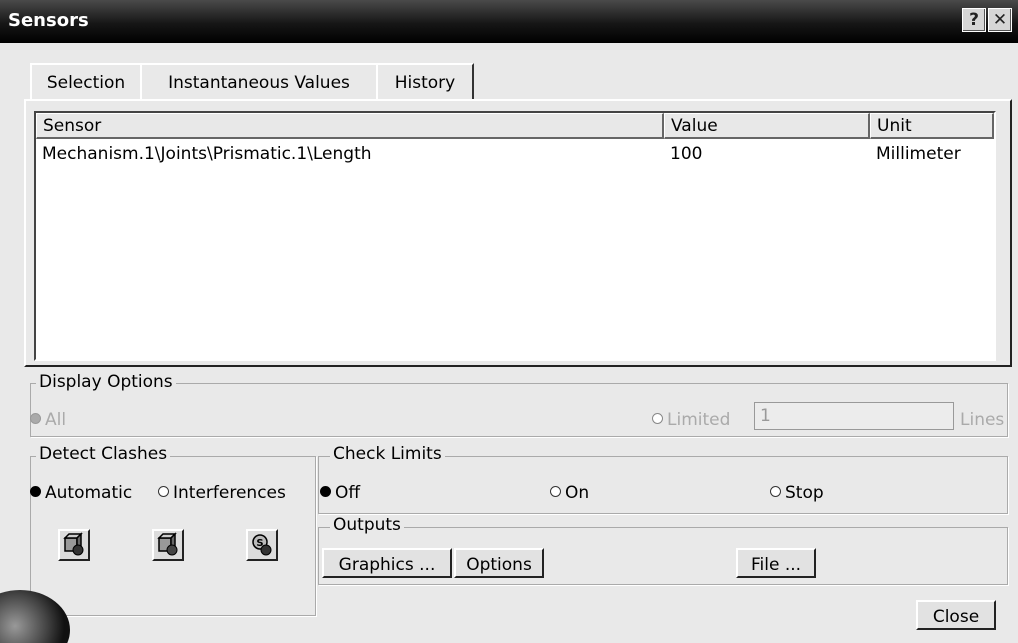  What do you see at coordinates (207, 154) in the screenshot?
I see `cell-sensor: Mechanism.1\Joints\Prismatic.1\Length` at bounding box center [207, 154].